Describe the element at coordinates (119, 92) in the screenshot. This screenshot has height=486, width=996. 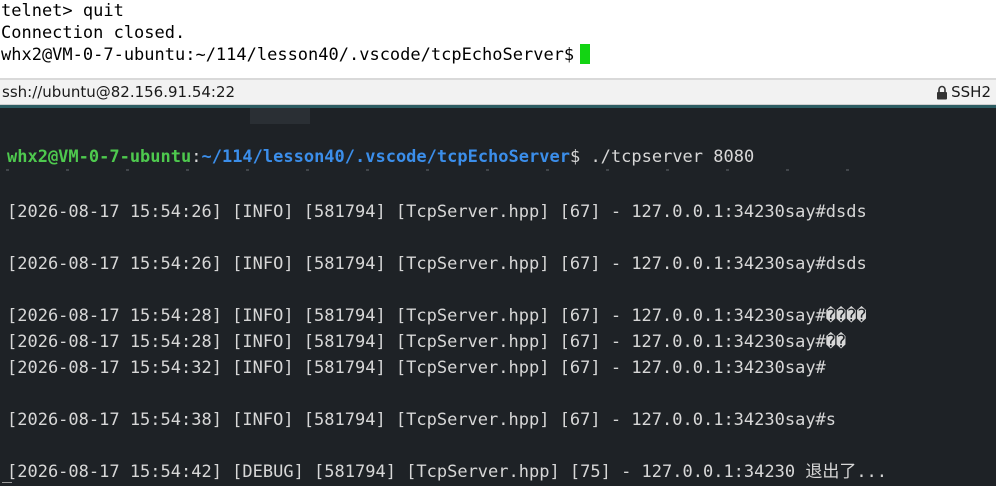
I see `connection-address: ssh://ubuntu@82.156.91.54:22` at that location.